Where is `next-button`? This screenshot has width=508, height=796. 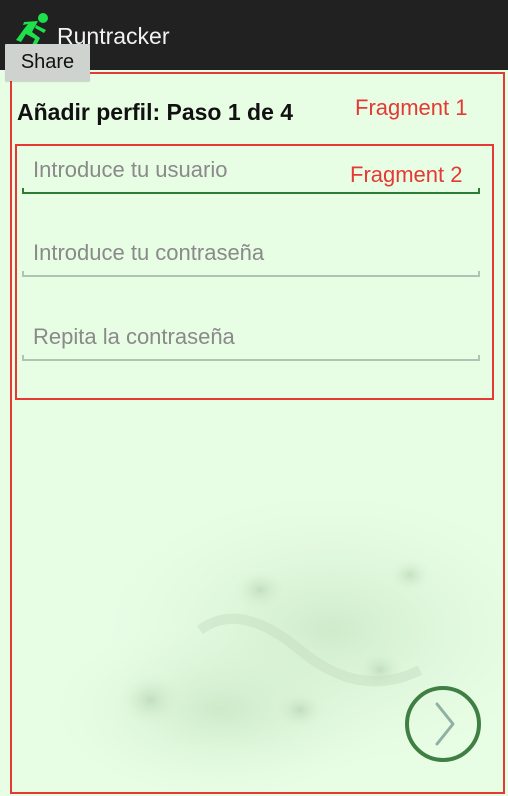 next-button is located at coordinates (443, 724).